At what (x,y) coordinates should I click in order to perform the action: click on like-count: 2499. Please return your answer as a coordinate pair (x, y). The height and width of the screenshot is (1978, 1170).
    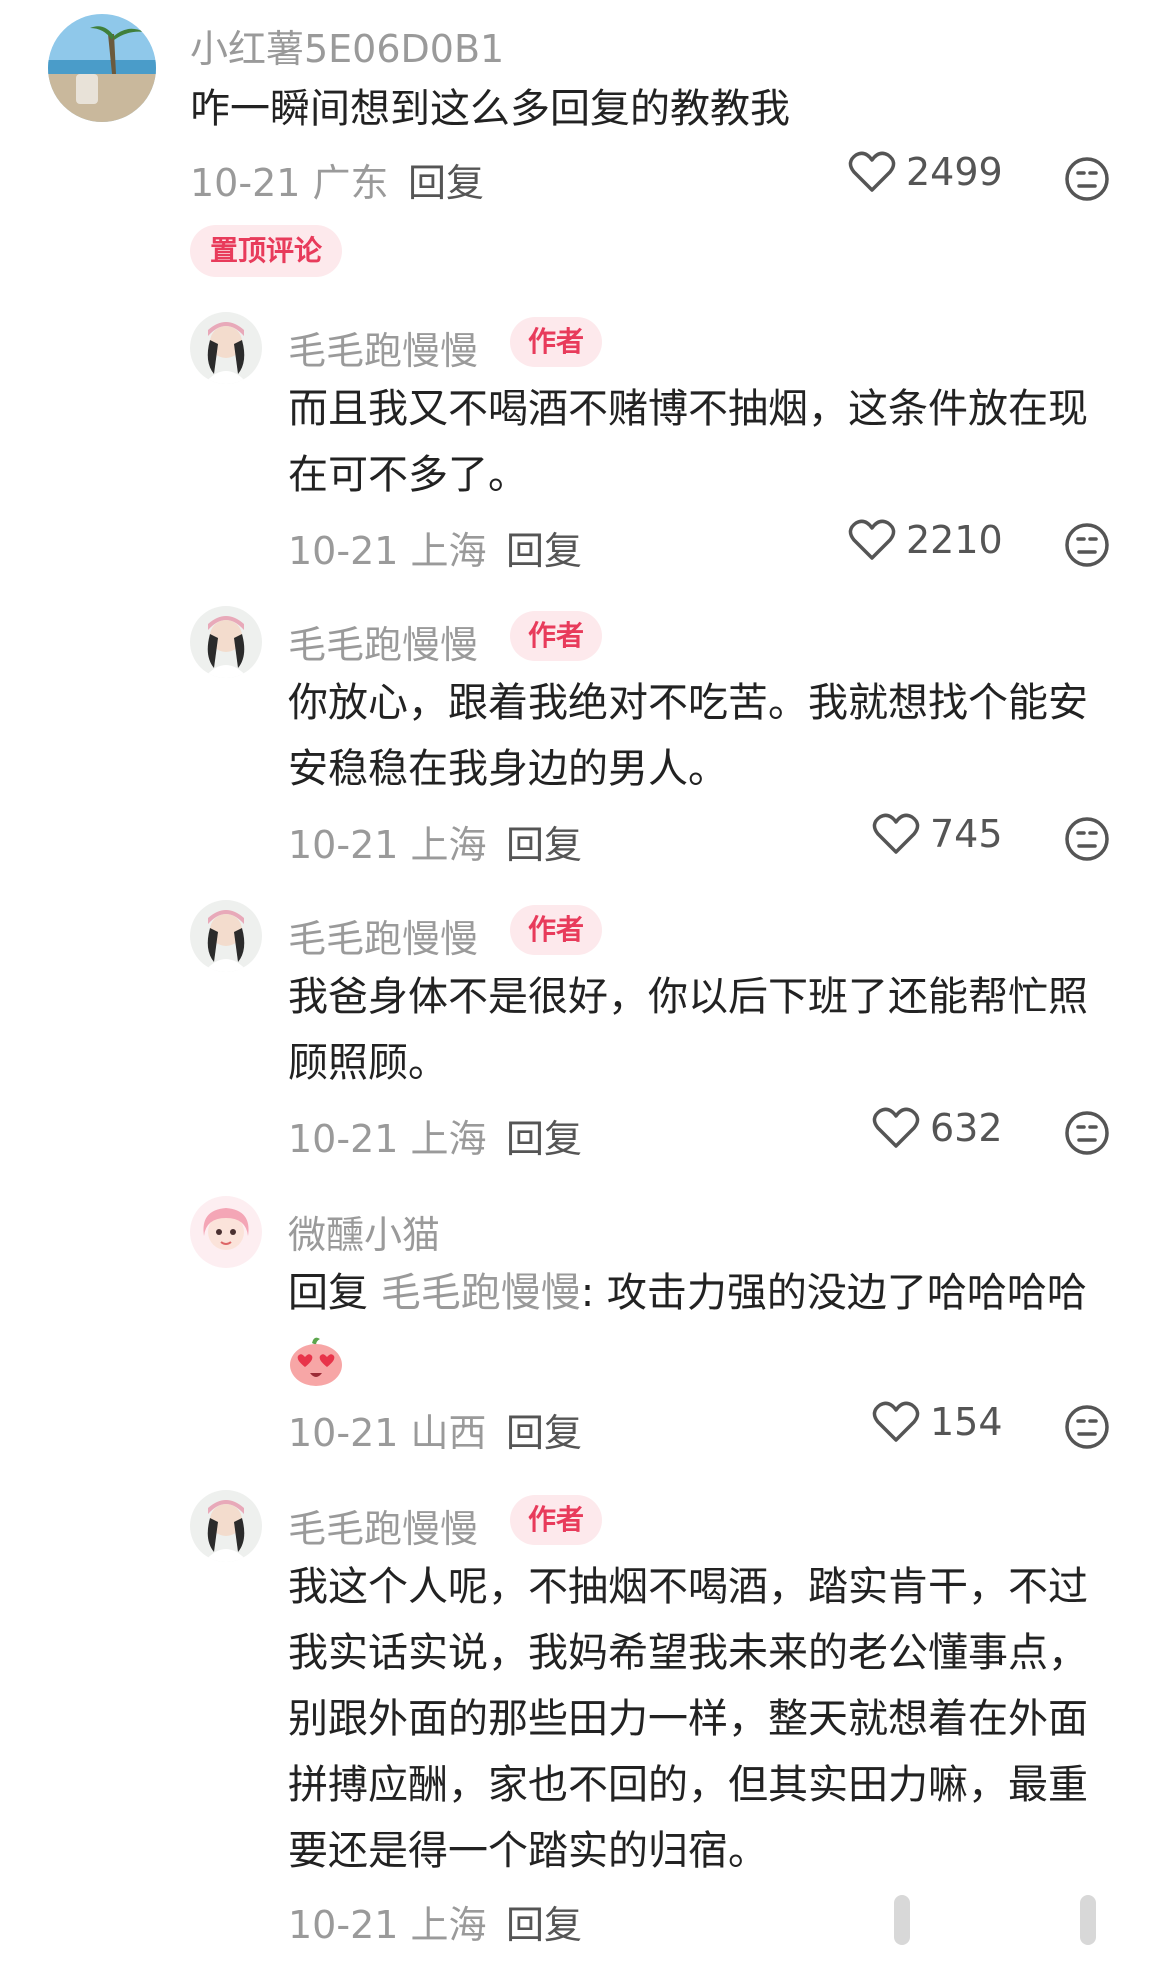
    Looking at the image, I should click on (954, 172).